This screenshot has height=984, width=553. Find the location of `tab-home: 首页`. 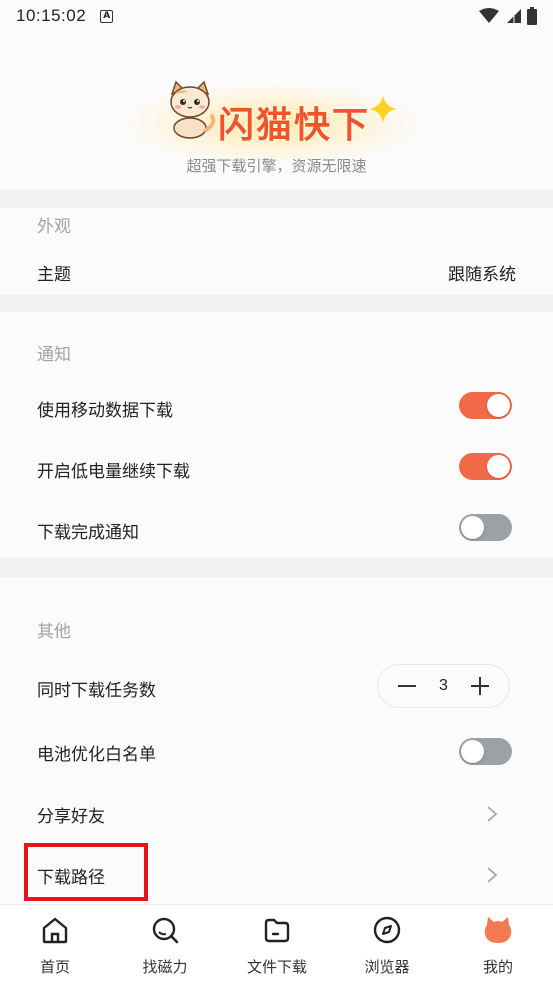

tab-home: 首页 is located at coordinates (55, 944).